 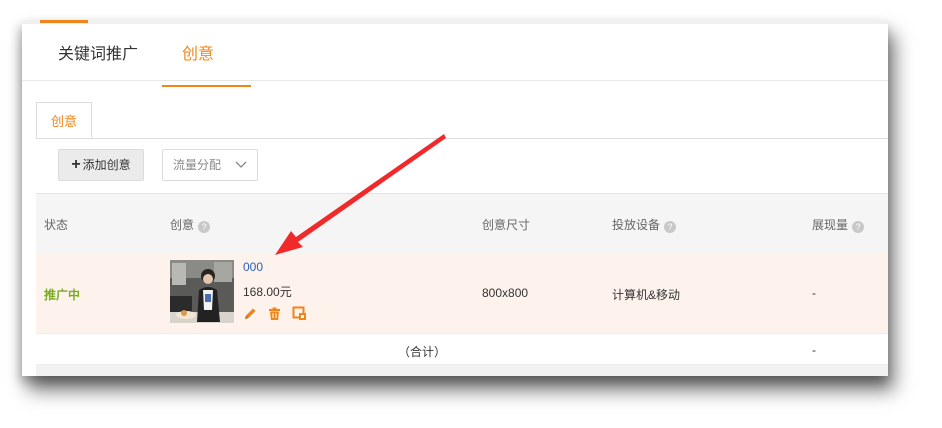 I want to click on traffic-allocation-label: 流量分配, so click(x=197, y=165).